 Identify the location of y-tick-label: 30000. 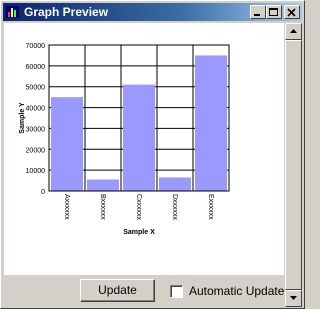
(36, 129).